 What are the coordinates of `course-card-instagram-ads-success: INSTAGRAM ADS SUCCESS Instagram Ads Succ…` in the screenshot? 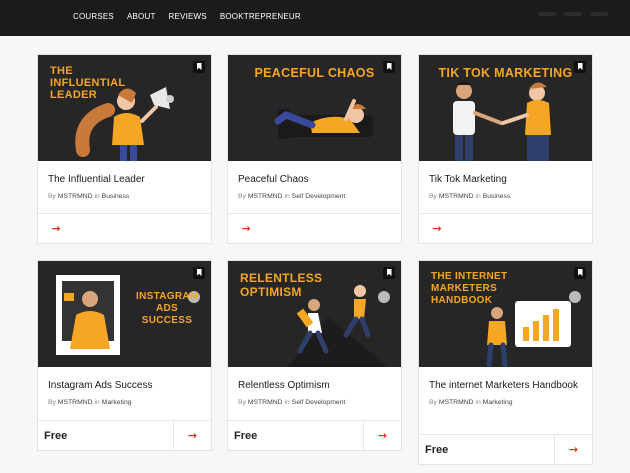 It's located at (124, 355).